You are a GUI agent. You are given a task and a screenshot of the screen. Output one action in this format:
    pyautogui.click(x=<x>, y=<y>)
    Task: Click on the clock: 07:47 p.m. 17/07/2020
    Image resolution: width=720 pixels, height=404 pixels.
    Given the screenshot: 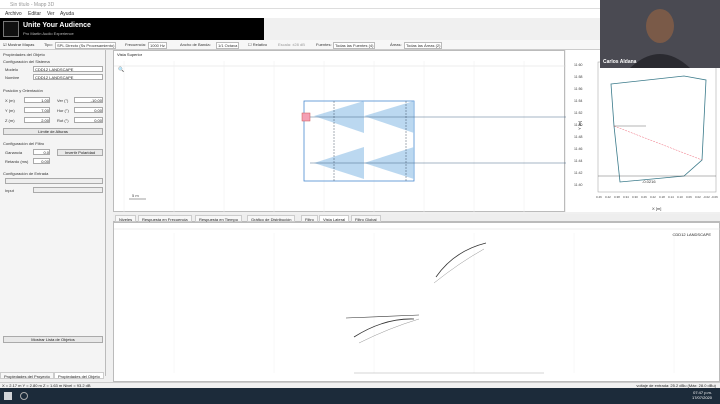 What is the action you would take?
    pyautogui.click(x=701, y=395)
    